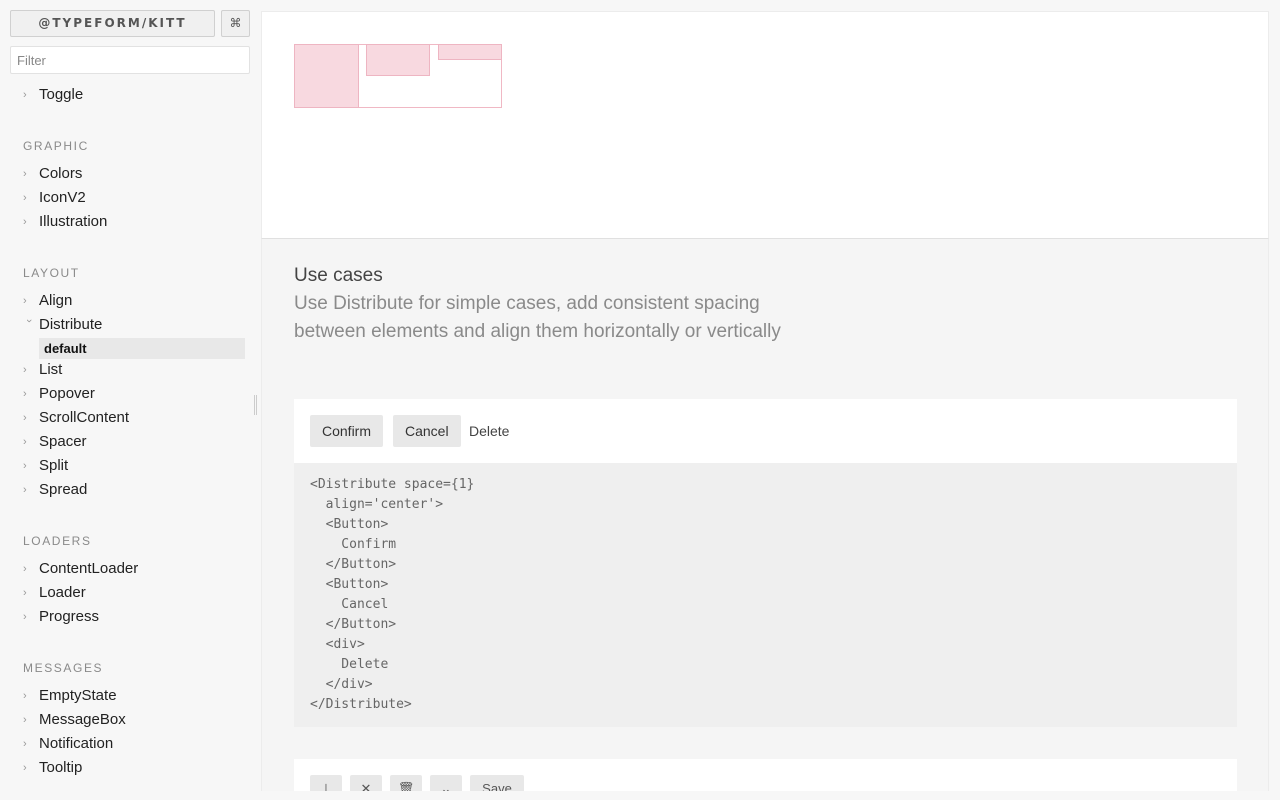 The height and width of the screenshot is (800, 1280). Describe the element at coordinates (326, 76) in the screenshot. I see `demo-block-large` at that location.